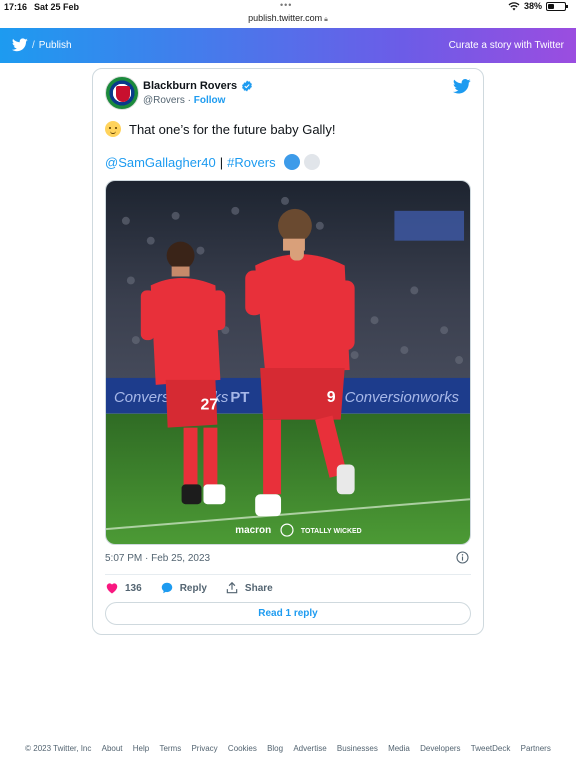  I want to click on author-row: Blackburn Rovers, so click(198, 86).